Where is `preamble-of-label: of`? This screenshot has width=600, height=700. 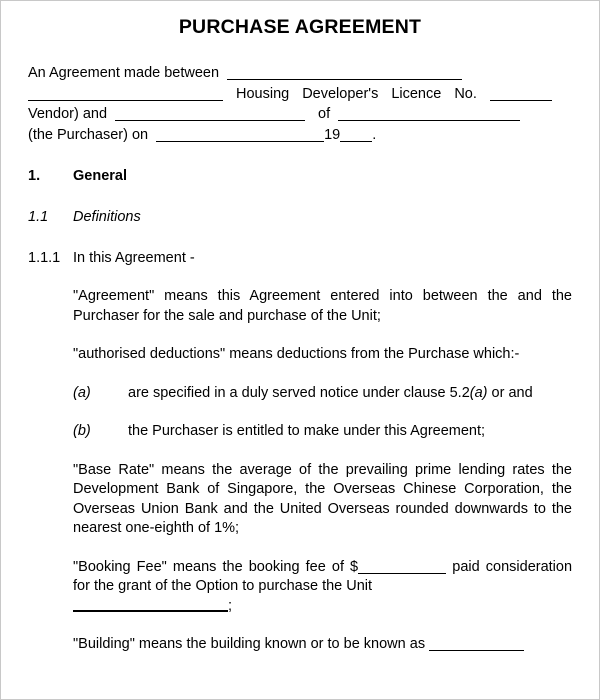 preamble-of-label: of is located at coordinates (324, 114).